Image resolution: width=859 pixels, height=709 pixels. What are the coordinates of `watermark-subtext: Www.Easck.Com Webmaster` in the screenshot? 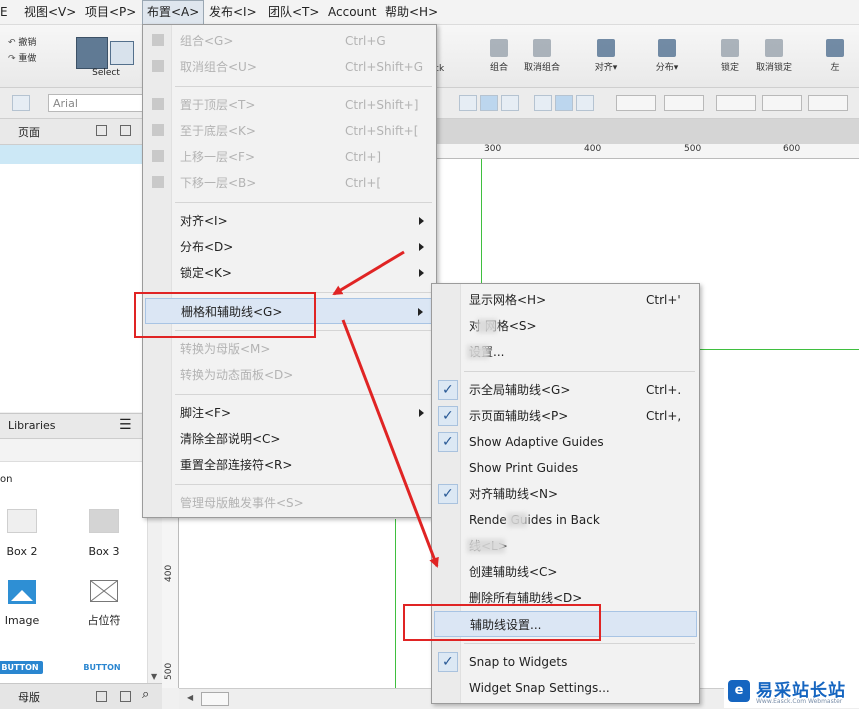 It's located at (799, 701).